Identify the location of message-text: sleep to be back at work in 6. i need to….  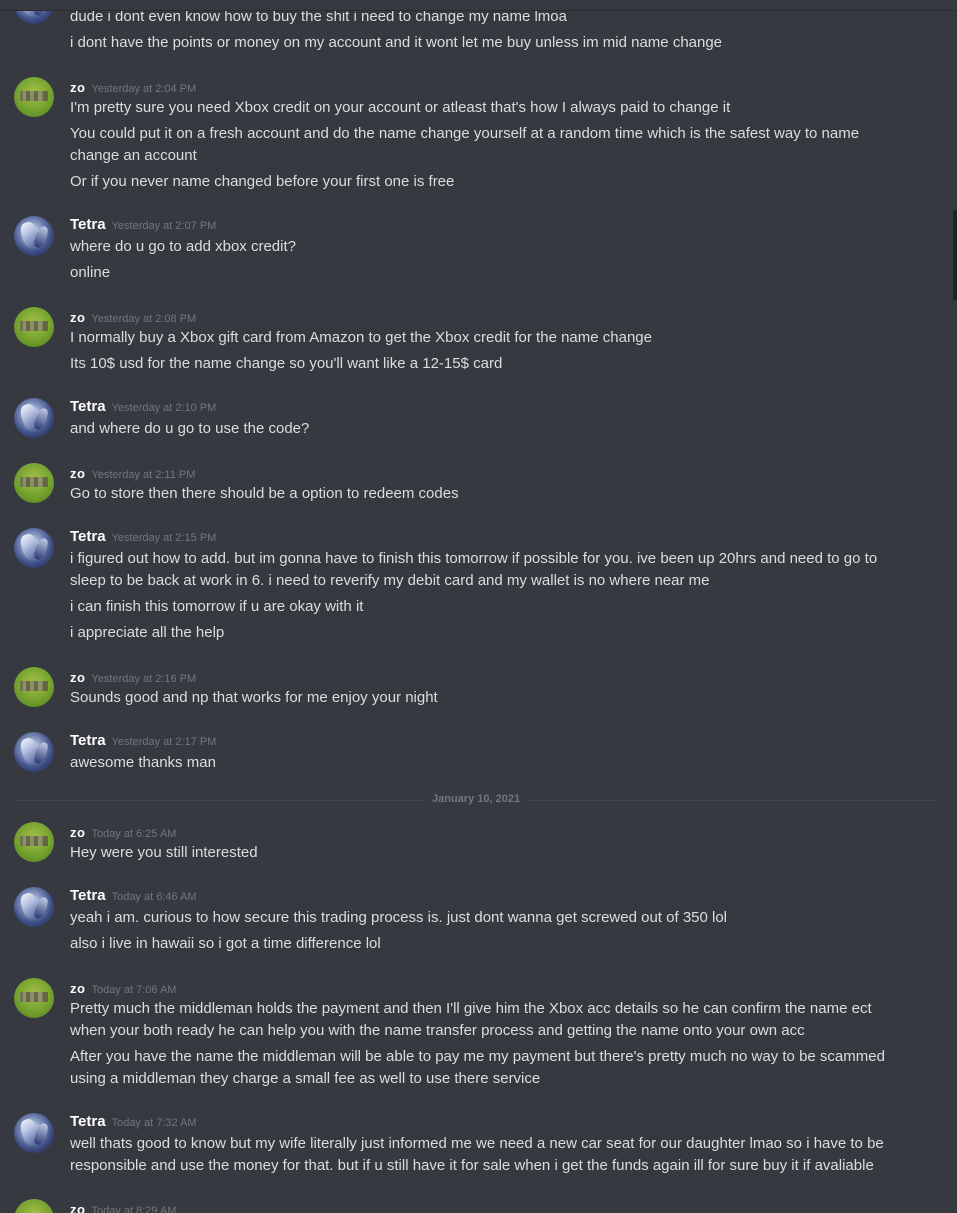
(390, 580).